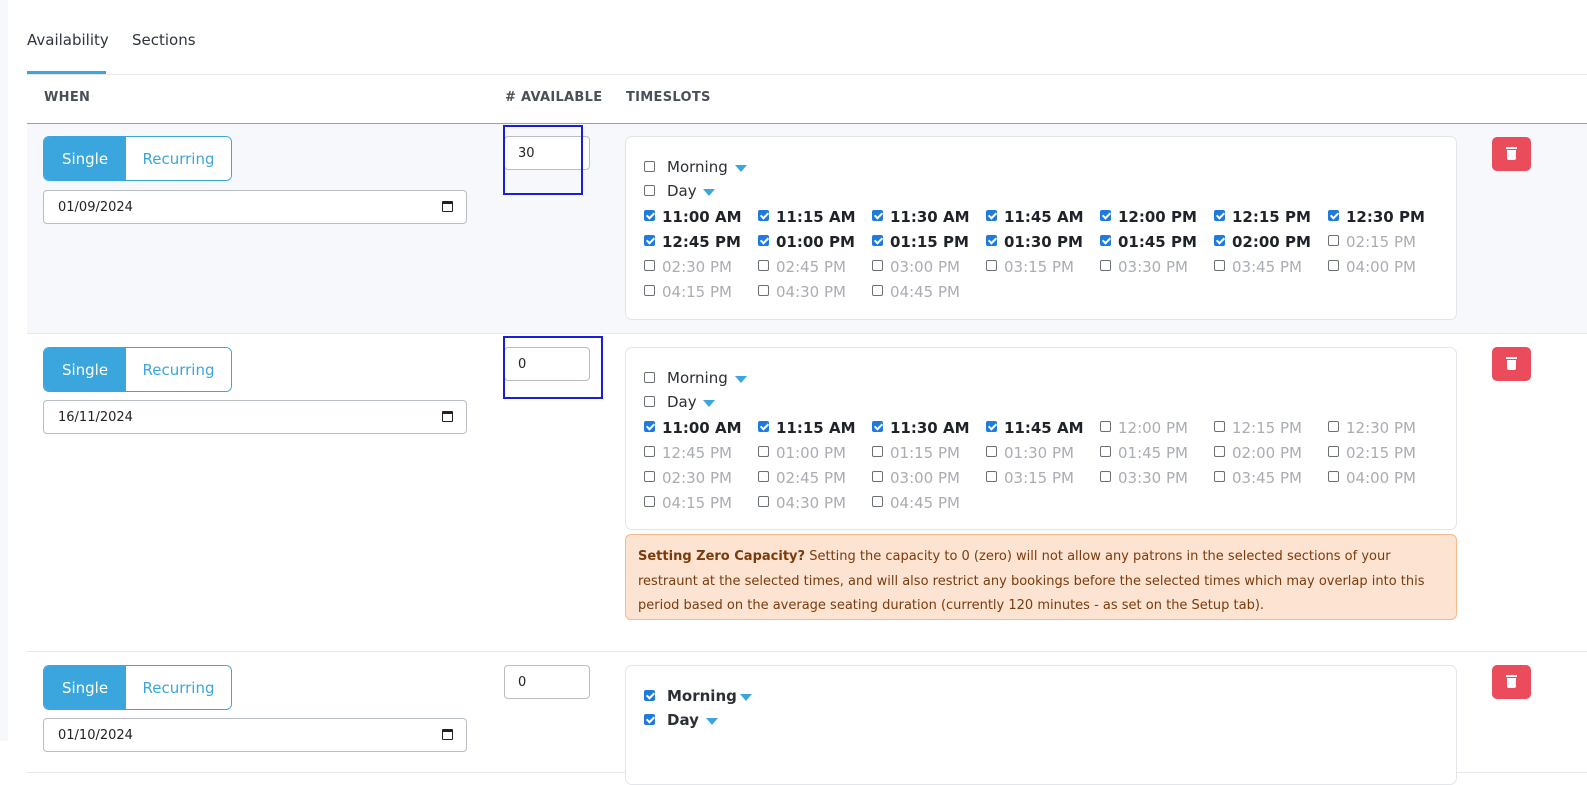 The image size is (1587, 785). I want to click on available-input: 30, so click(547, 153).